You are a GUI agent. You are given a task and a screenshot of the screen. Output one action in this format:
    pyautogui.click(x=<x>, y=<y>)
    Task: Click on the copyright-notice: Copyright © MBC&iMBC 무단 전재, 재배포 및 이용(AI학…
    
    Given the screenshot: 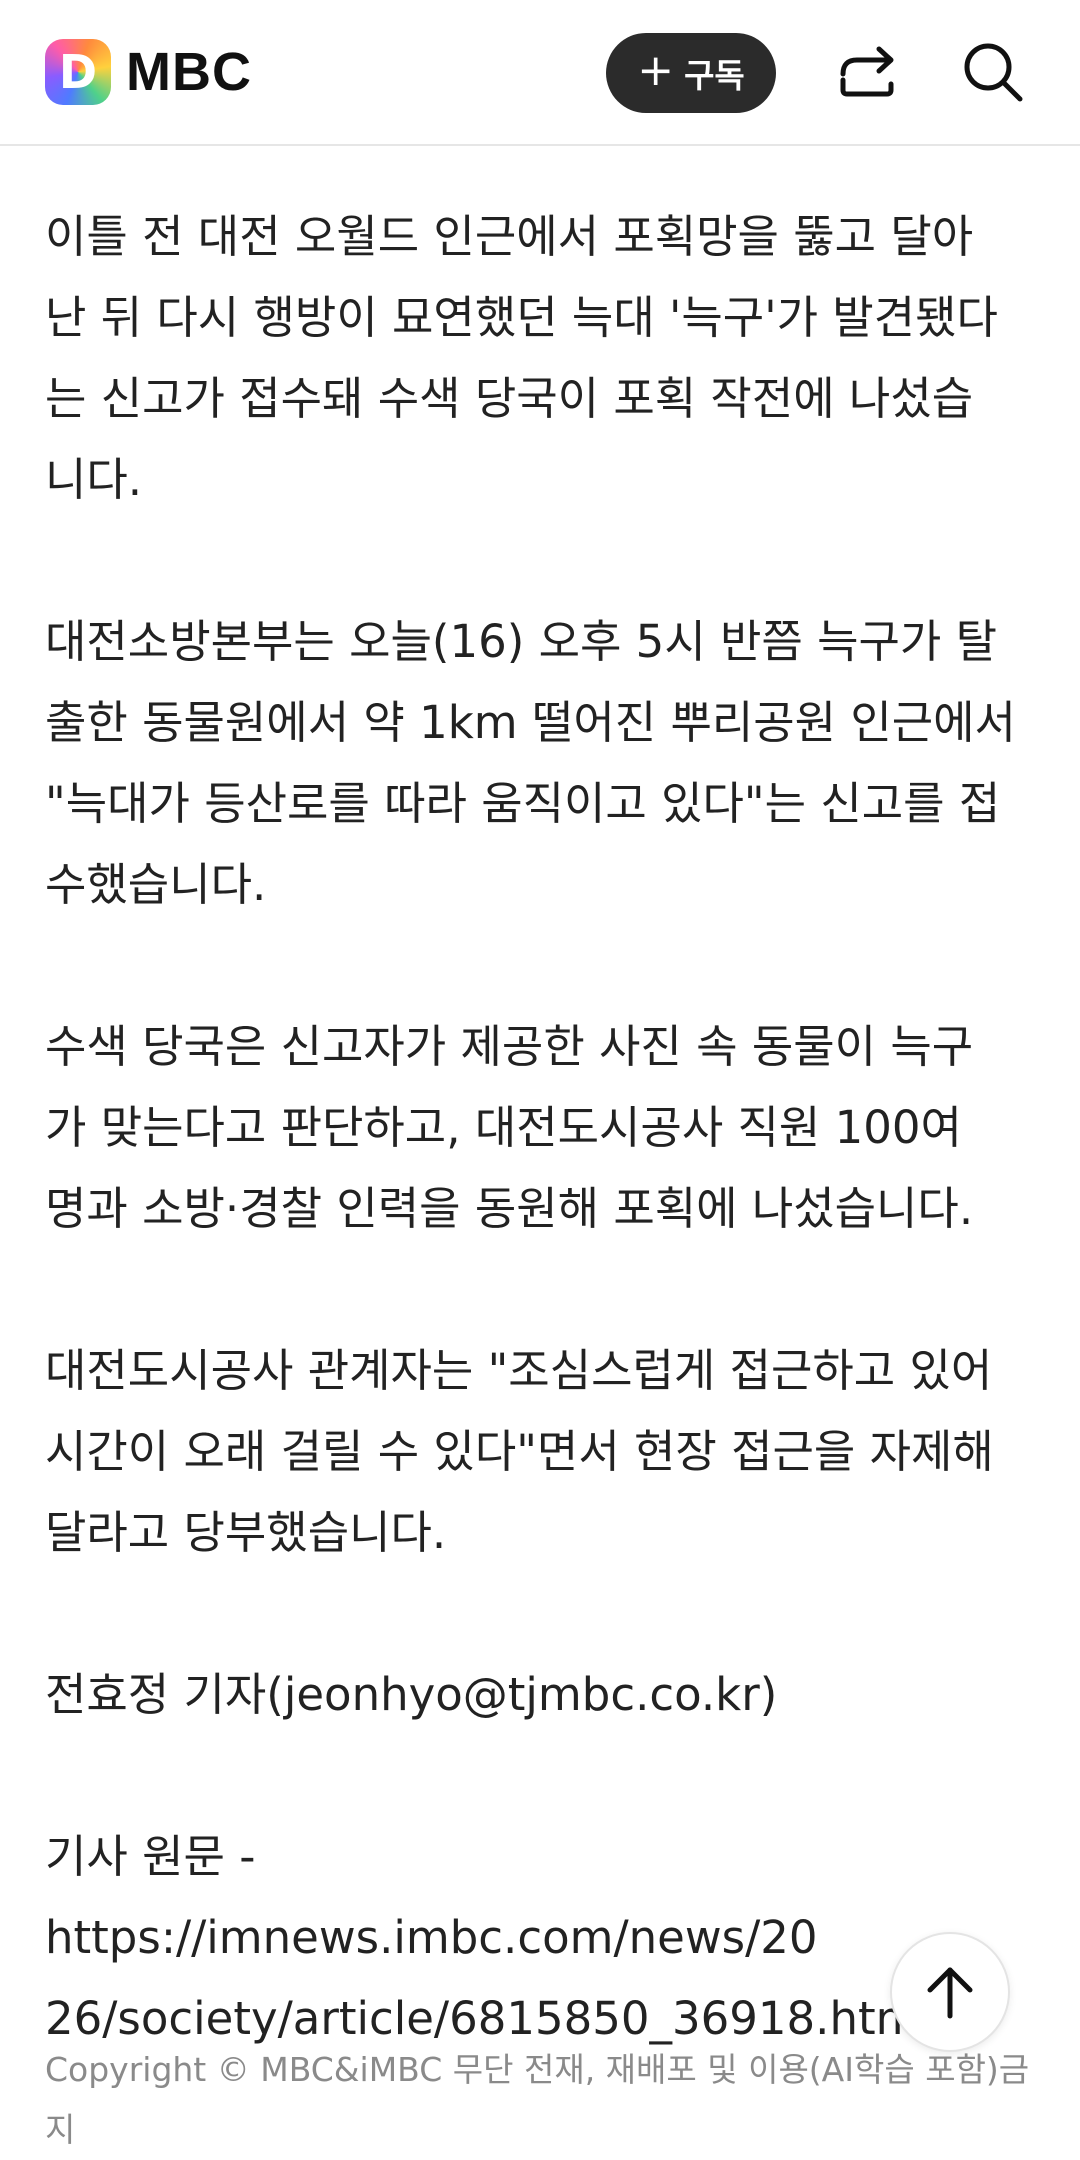 What is the action you would take?
    pyautogui.click(x=540, y=2100)
    